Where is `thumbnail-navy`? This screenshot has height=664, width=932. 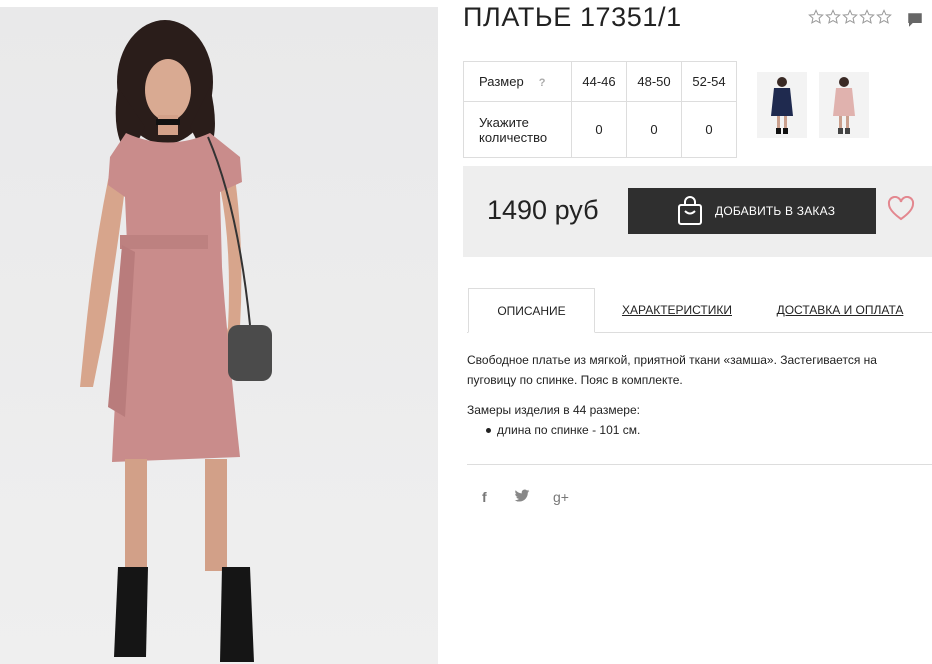
thumbnail-navy is located at coordinates (782, 105).